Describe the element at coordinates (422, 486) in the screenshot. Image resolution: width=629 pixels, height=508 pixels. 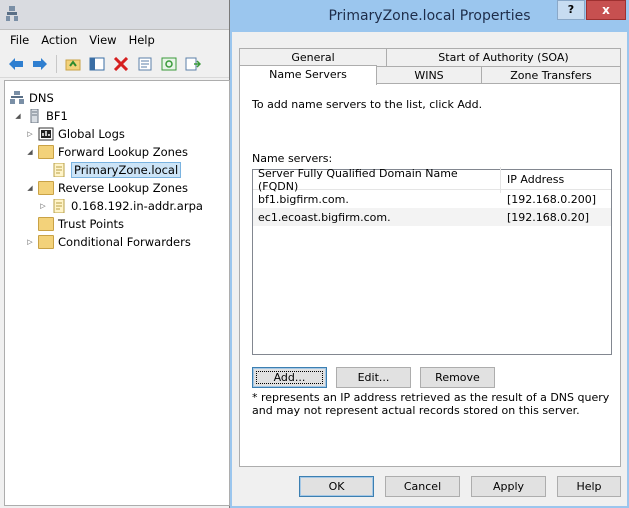
I see `cancel-button: Cancel` at that location.